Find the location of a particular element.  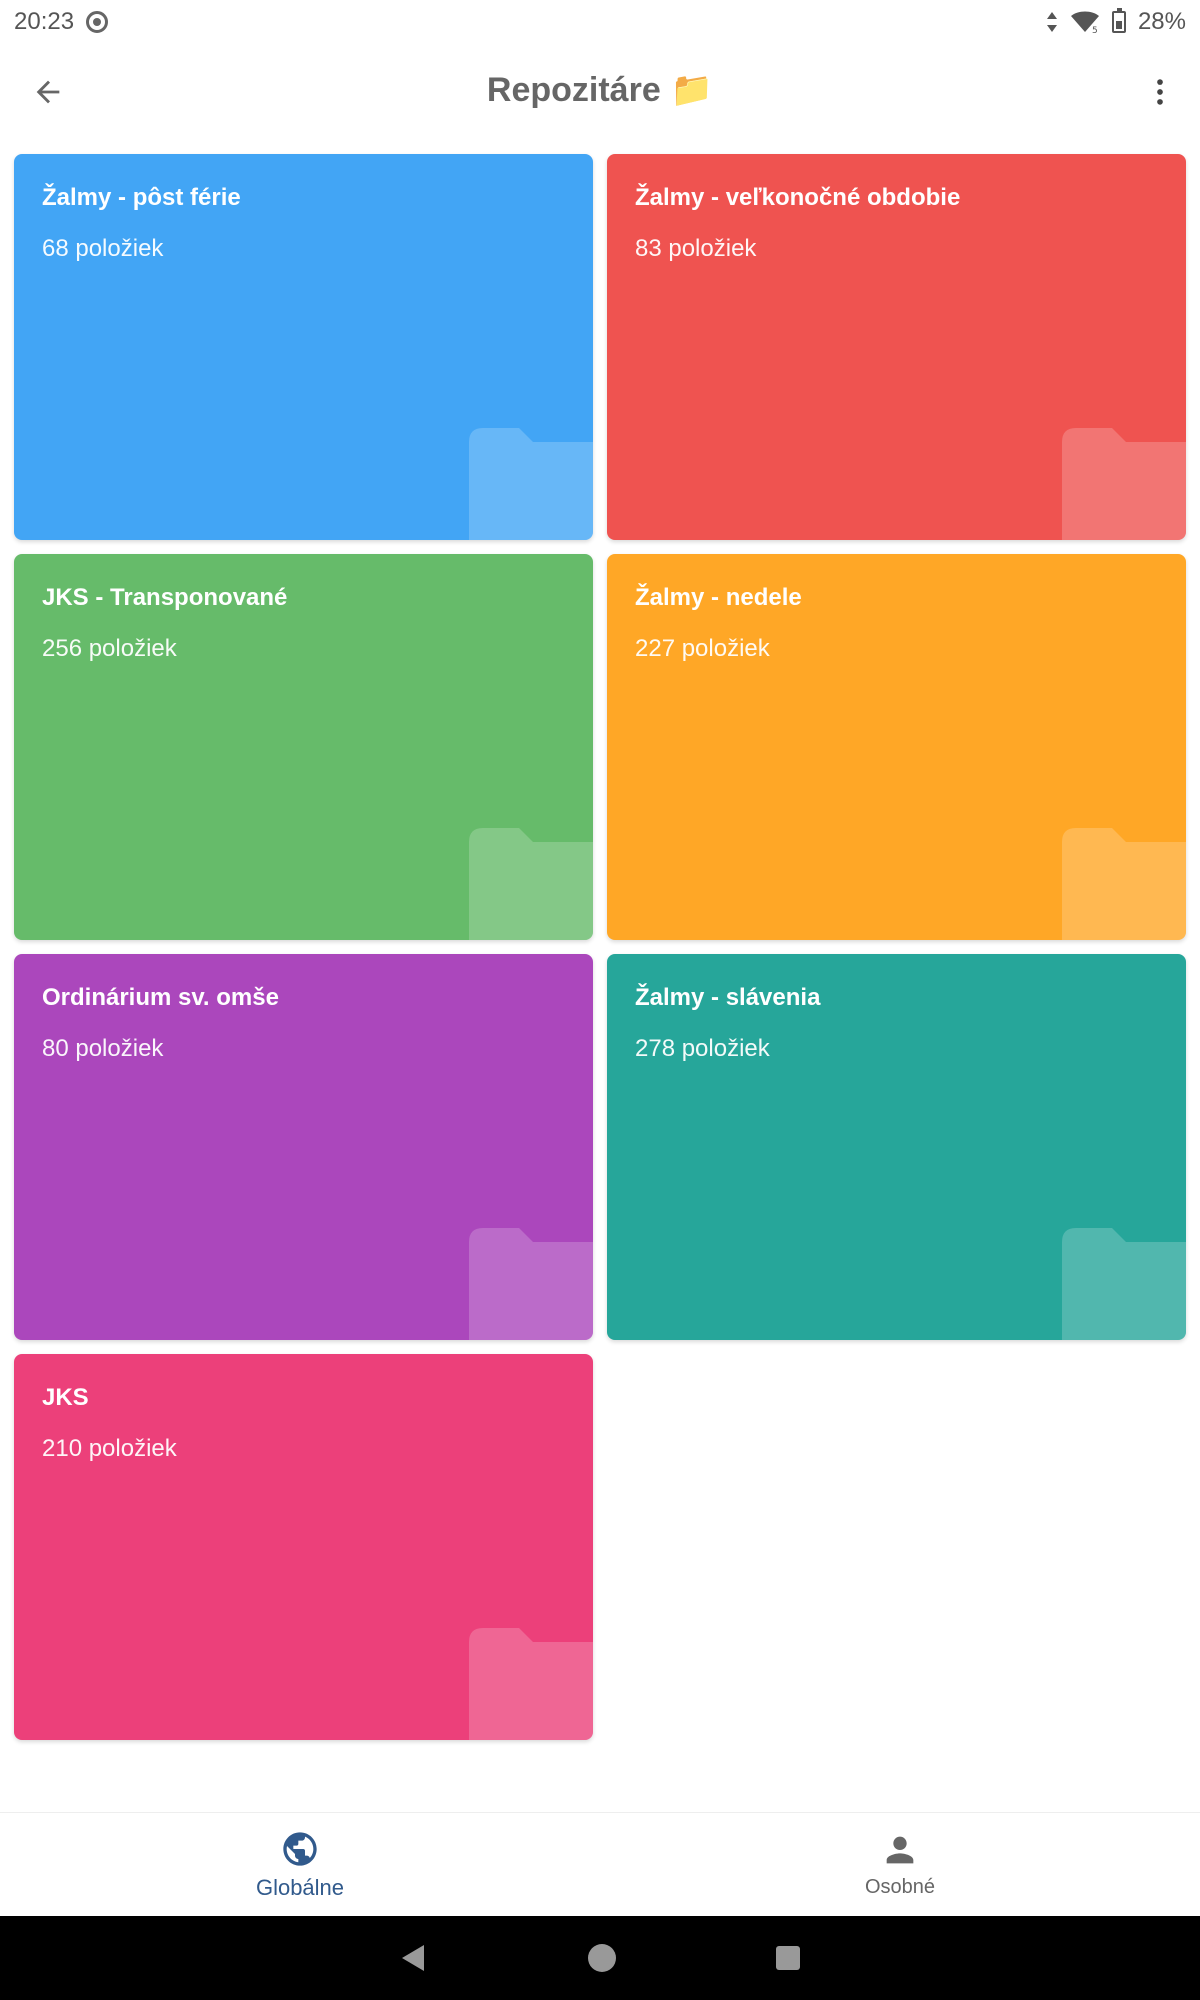

card-title: Ordinárium sv. omše is located at coordinates (160, 997).